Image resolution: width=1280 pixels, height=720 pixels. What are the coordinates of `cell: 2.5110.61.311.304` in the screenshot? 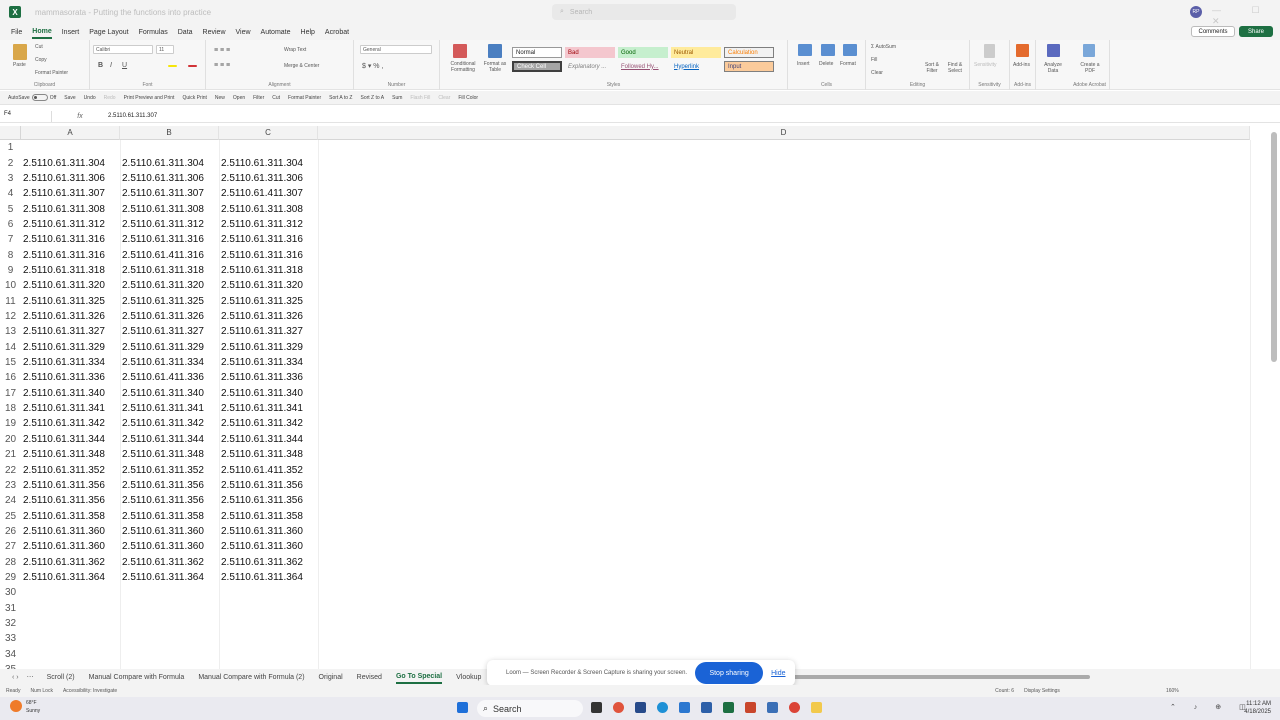 It's located at (268, 162).